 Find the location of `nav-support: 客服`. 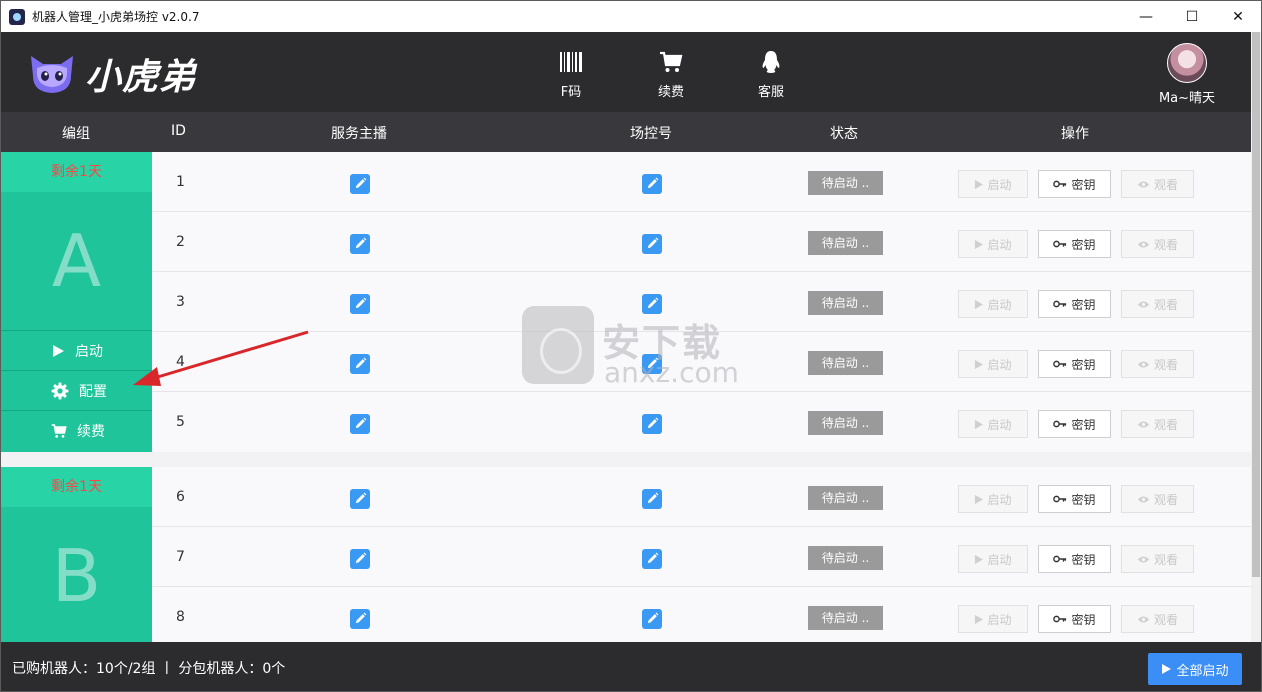

nav-support: 客服 is located at coordinates (771, 75).